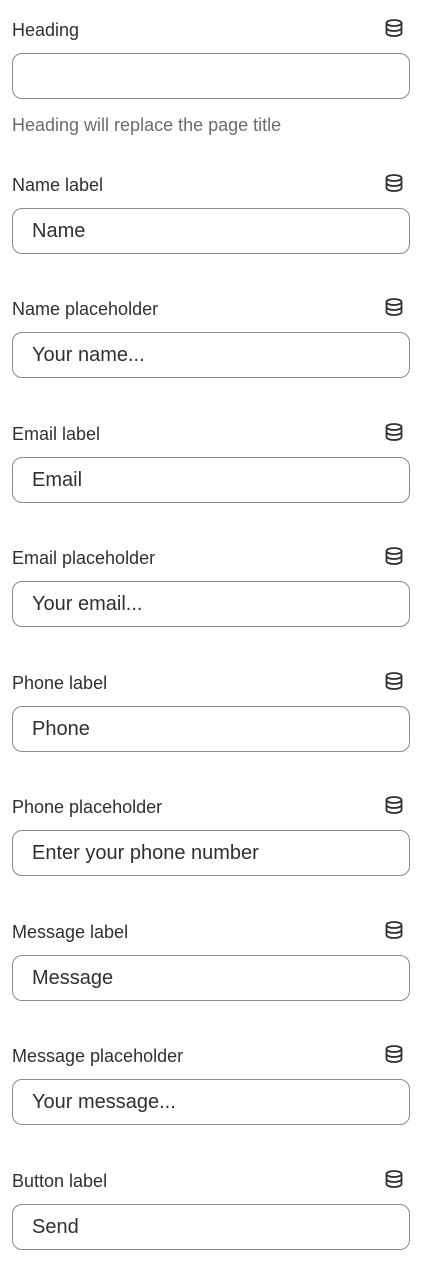  Describe the element at coordinates (213, 805) in the screenshot. I see `field-label-row: Phone placeholder` at that location.